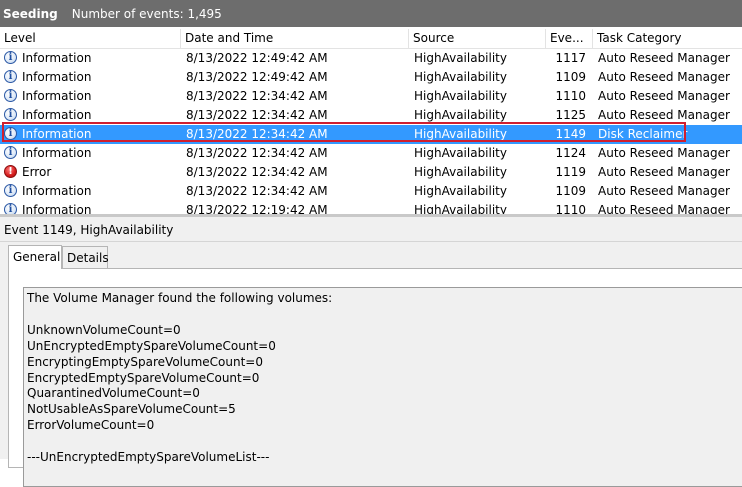  I want to click on cell-level: Error, so click(37, 172).